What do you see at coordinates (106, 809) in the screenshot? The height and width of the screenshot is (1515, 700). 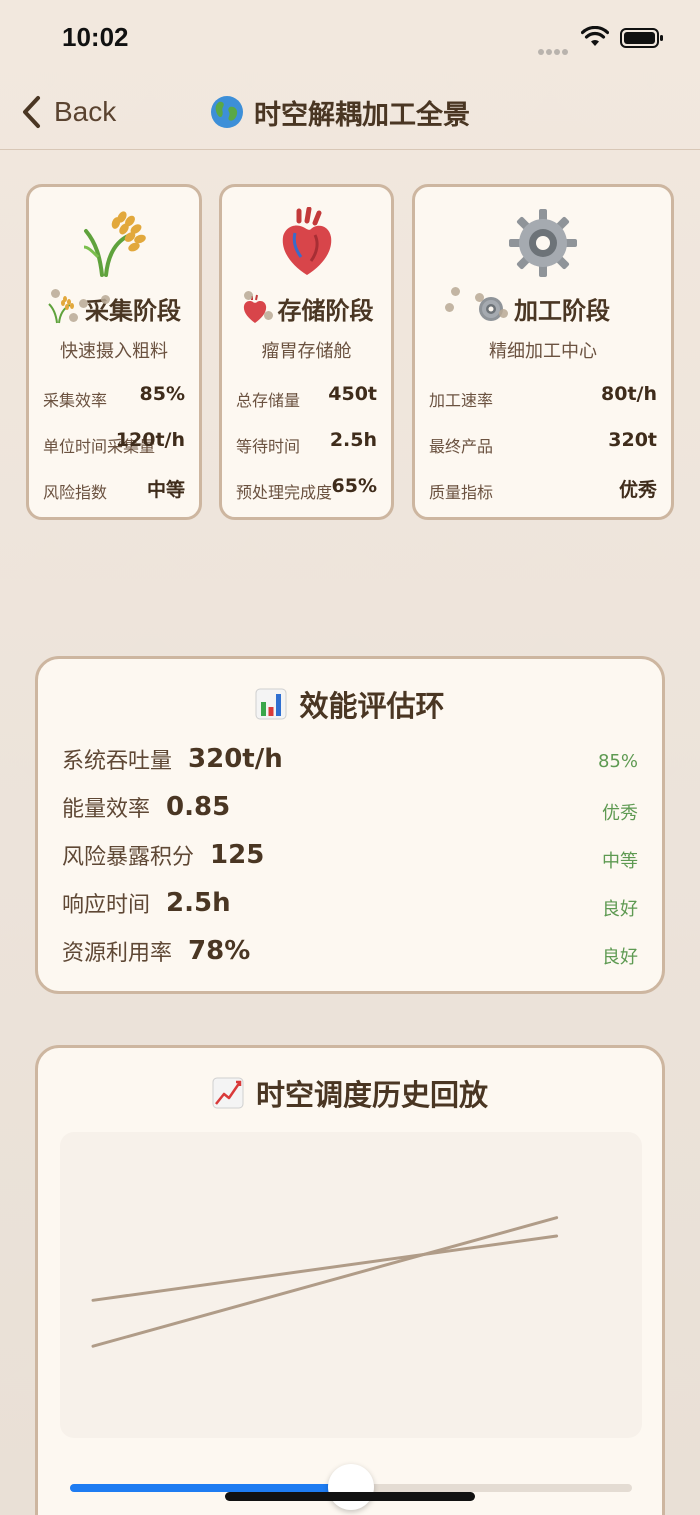 I see `evaluation-label: 能量效率` at bounding box center [106, 809].